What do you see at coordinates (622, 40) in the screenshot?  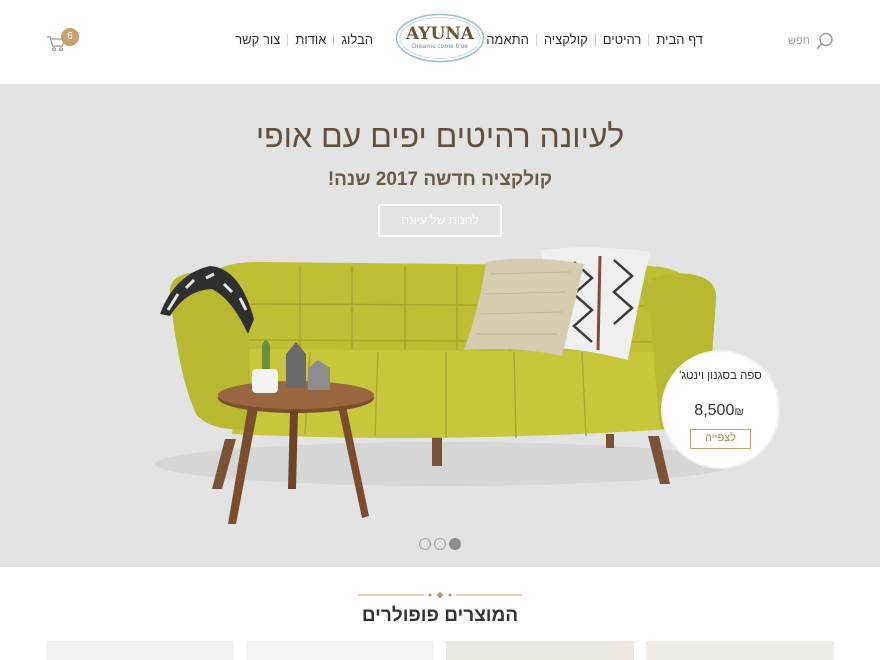 I see `nav-item-furniture: רהיטים` at bounding box center [622, 40].